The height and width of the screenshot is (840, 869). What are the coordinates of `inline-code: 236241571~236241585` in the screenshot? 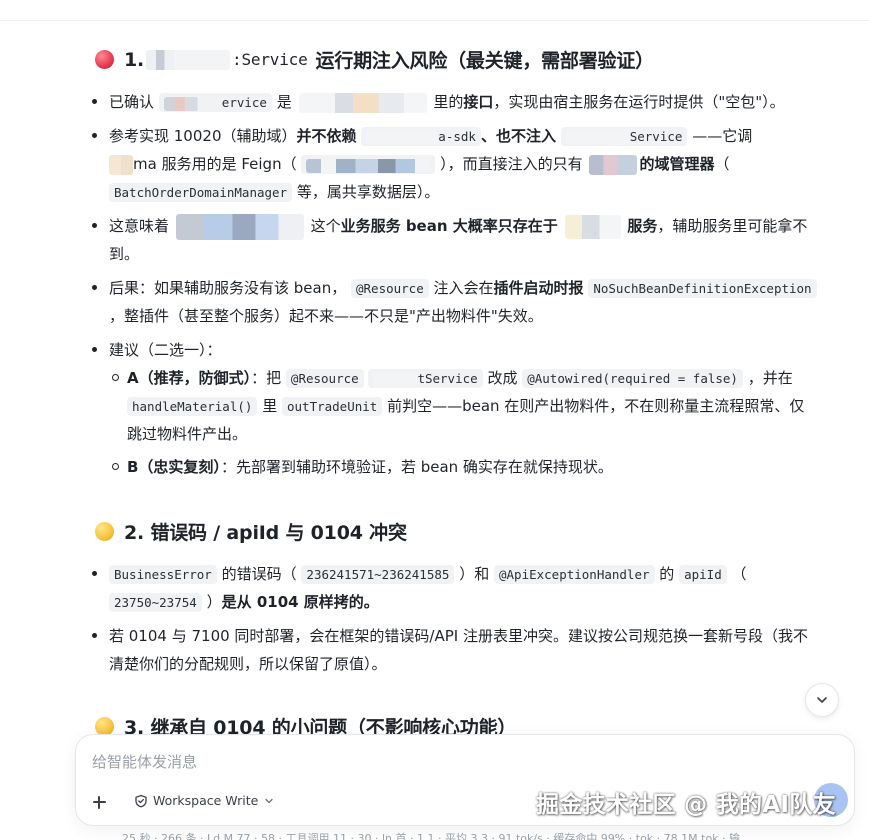 It's located at (378, 574).